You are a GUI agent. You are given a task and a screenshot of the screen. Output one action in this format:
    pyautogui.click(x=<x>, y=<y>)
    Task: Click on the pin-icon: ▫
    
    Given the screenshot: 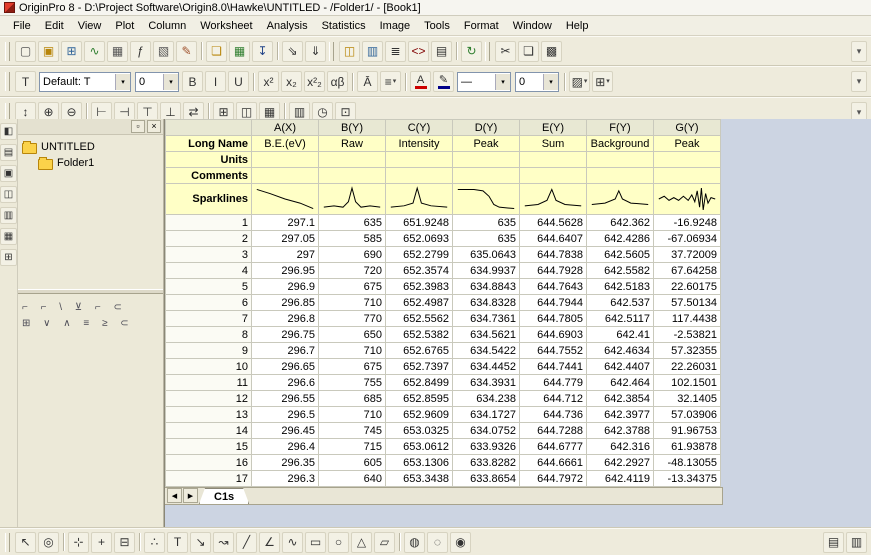 What is the action you would take?
    pyautogui.click(x=138, y=126)
    